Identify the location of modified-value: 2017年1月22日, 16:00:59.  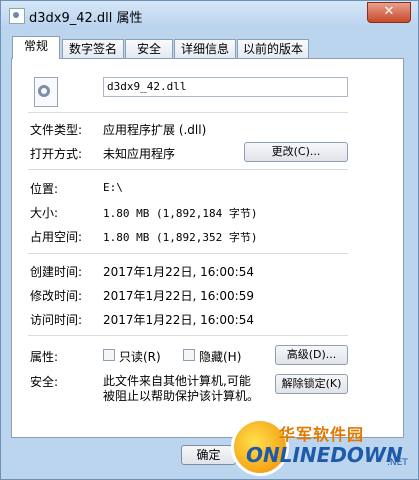
(178, 296).